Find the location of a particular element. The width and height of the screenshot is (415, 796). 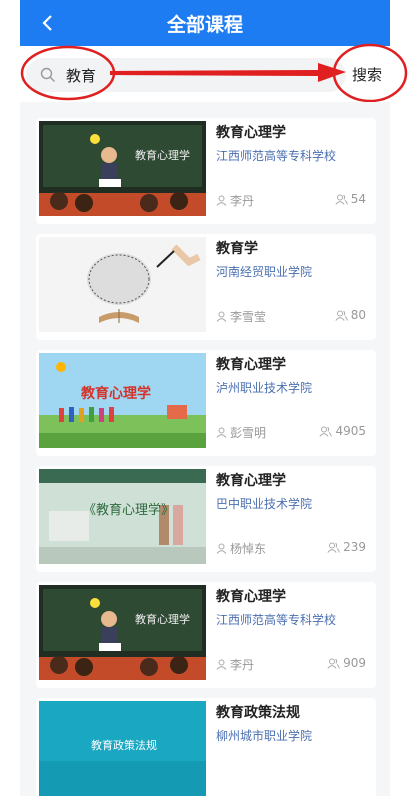

thumbnail-caption: 教育政策法规 is located at coordinates (124, 745).